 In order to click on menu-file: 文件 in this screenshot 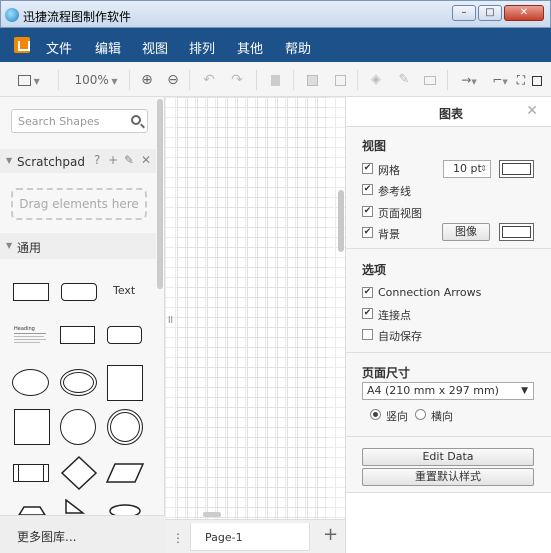, I will do `click(59, 47)`.